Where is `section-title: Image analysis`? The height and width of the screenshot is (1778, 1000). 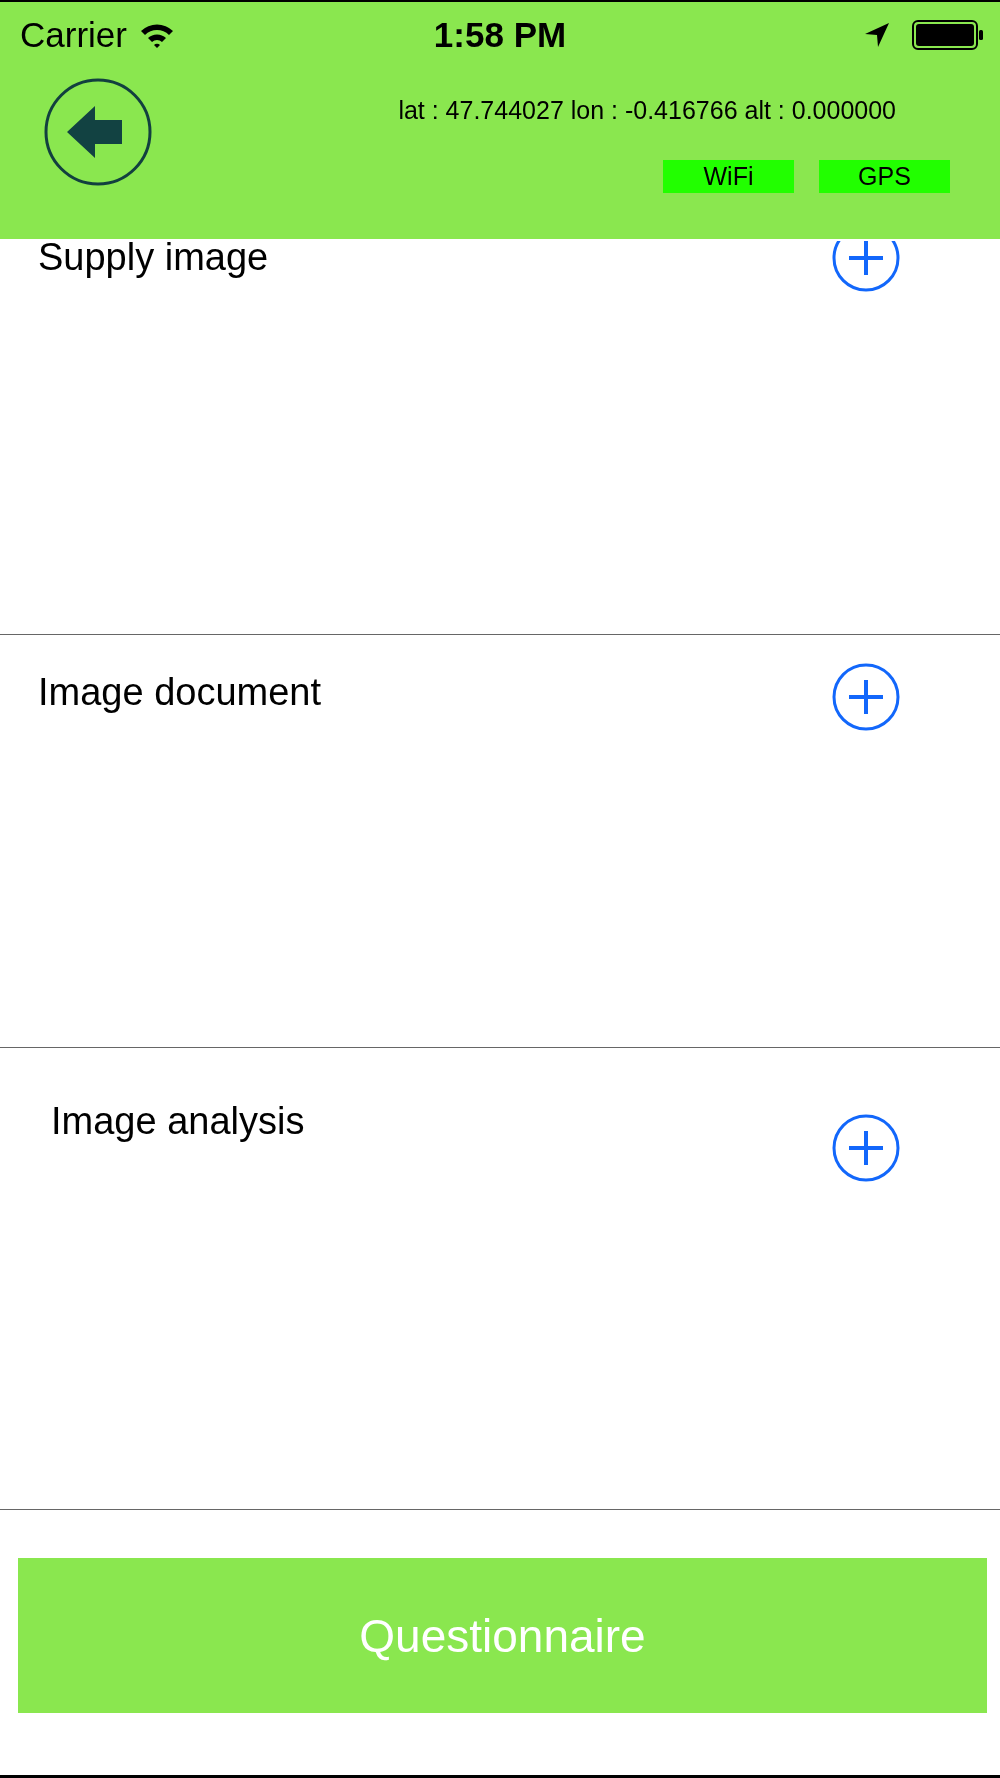
section-title: Image analysis is located at coordinates (178, 1121).